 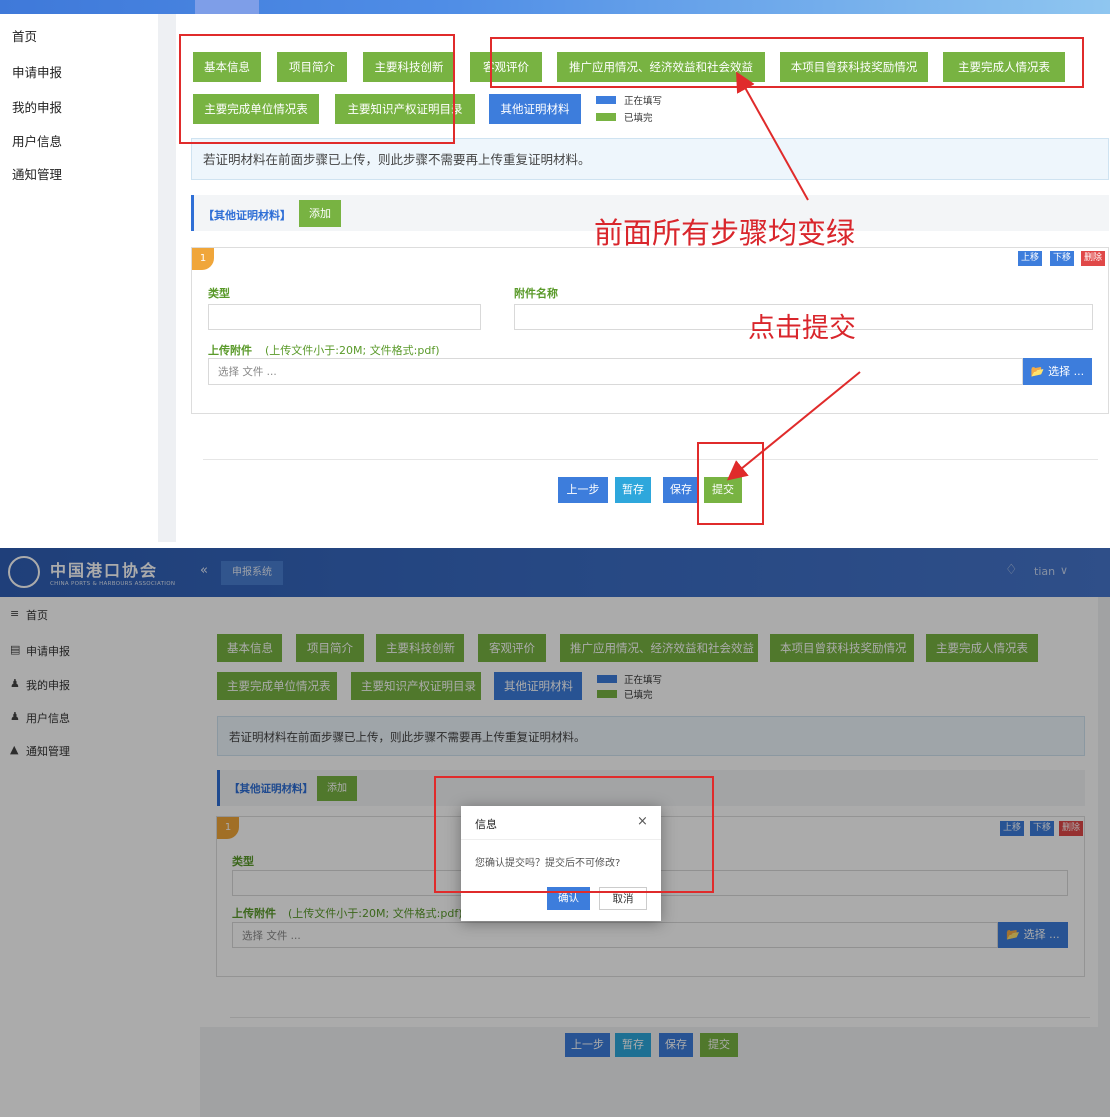 What do you see at coordinates (793, 276) in the screenshot?
I see `annotation-arrows` at bounding box center [793, 276].